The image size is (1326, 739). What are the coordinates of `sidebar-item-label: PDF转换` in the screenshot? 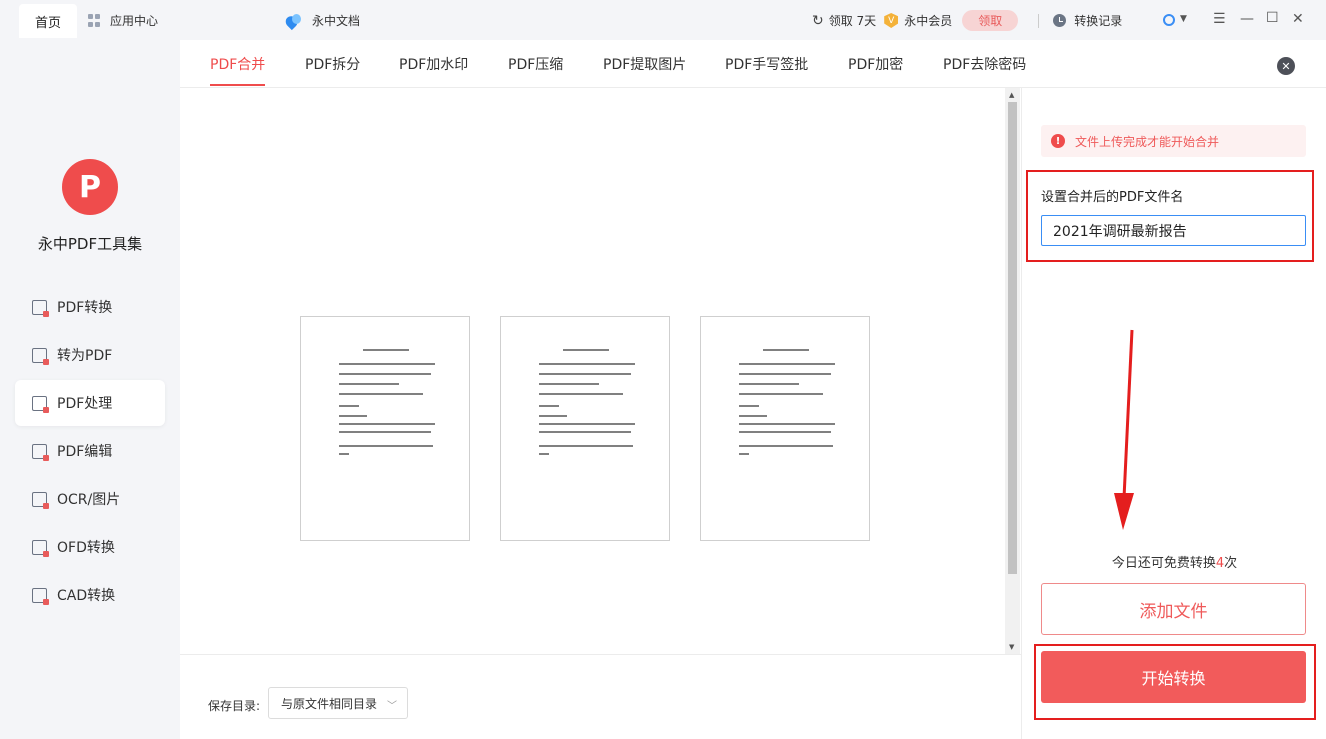 It's located at (85, 308).